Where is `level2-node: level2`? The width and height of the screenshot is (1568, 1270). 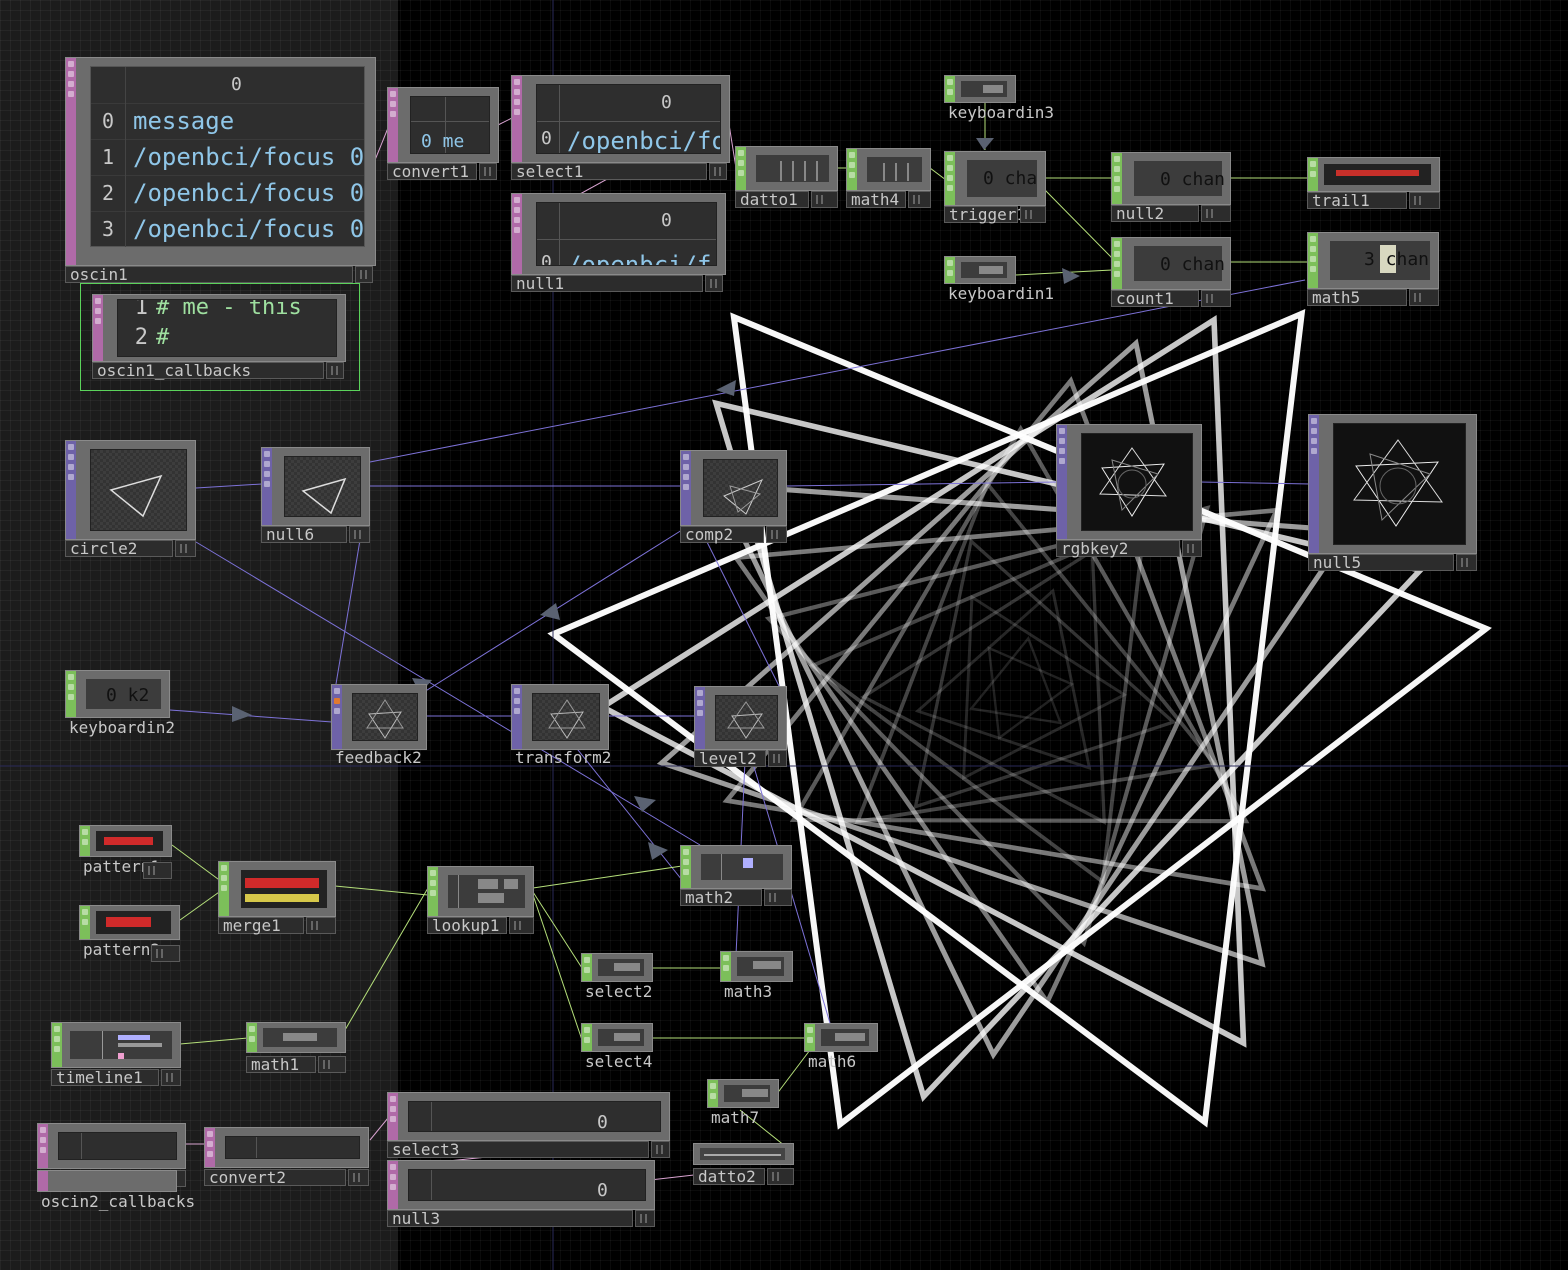 level2-node: level2 is located at coordinates (740, 726).